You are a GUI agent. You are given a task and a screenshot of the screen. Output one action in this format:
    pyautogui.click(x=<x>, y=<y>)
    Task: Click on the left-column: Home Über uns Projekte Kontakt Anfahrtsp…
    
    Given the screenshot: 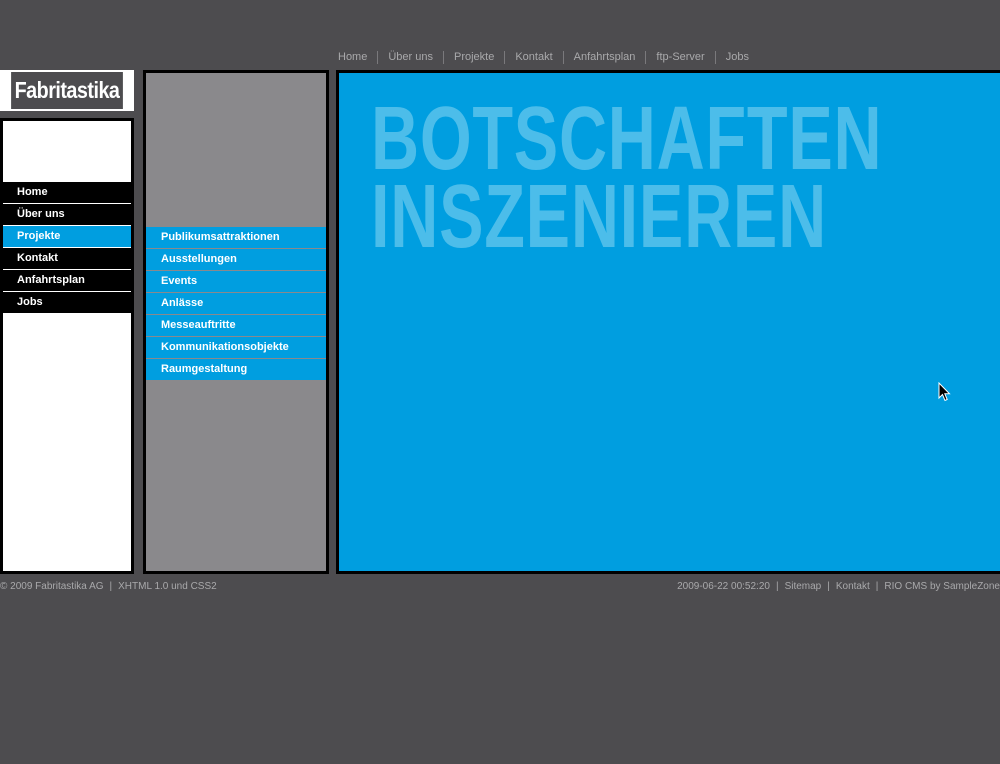 What is the action you would take?
    pyautogui.click(x=67, y=346)
    